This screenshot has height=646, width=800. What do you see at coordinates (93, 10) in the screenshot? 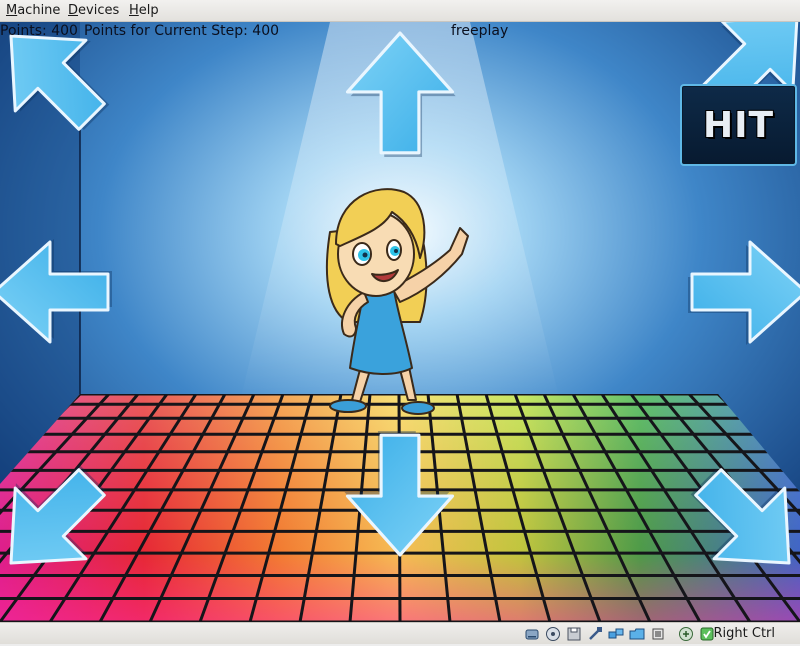
I see `menu-devices: Devices` at bounding box center [93, 10].